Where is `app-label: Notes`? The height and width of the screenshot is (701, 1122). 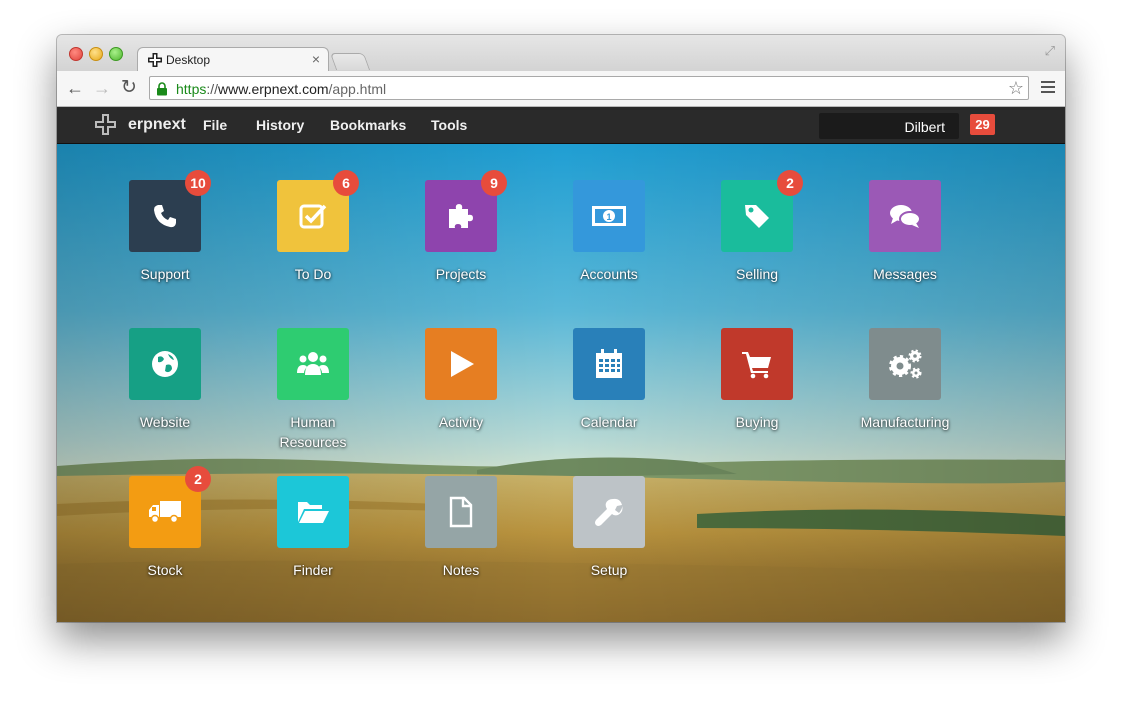 app-label: Notes is located at coordinates (461, 570).